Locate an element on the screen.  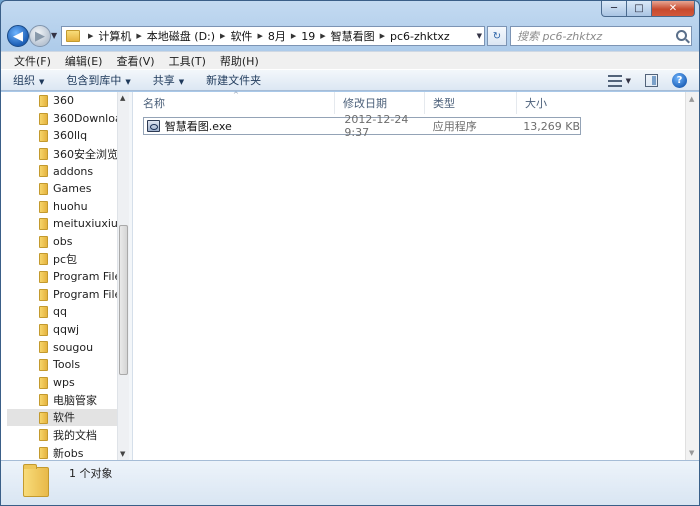
tree-item: Games is located at coordinates (62, 189).